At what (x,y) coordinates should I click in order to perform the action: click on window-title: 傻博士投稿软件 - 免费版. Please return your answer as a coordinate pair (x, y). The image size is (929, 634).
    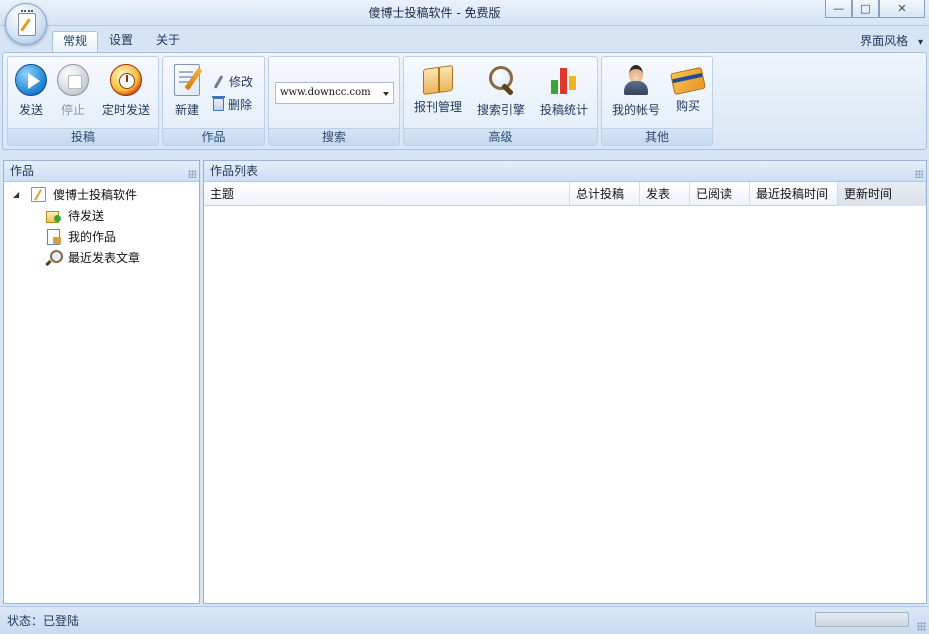
    Looking at the image, I should click on (434, 13).